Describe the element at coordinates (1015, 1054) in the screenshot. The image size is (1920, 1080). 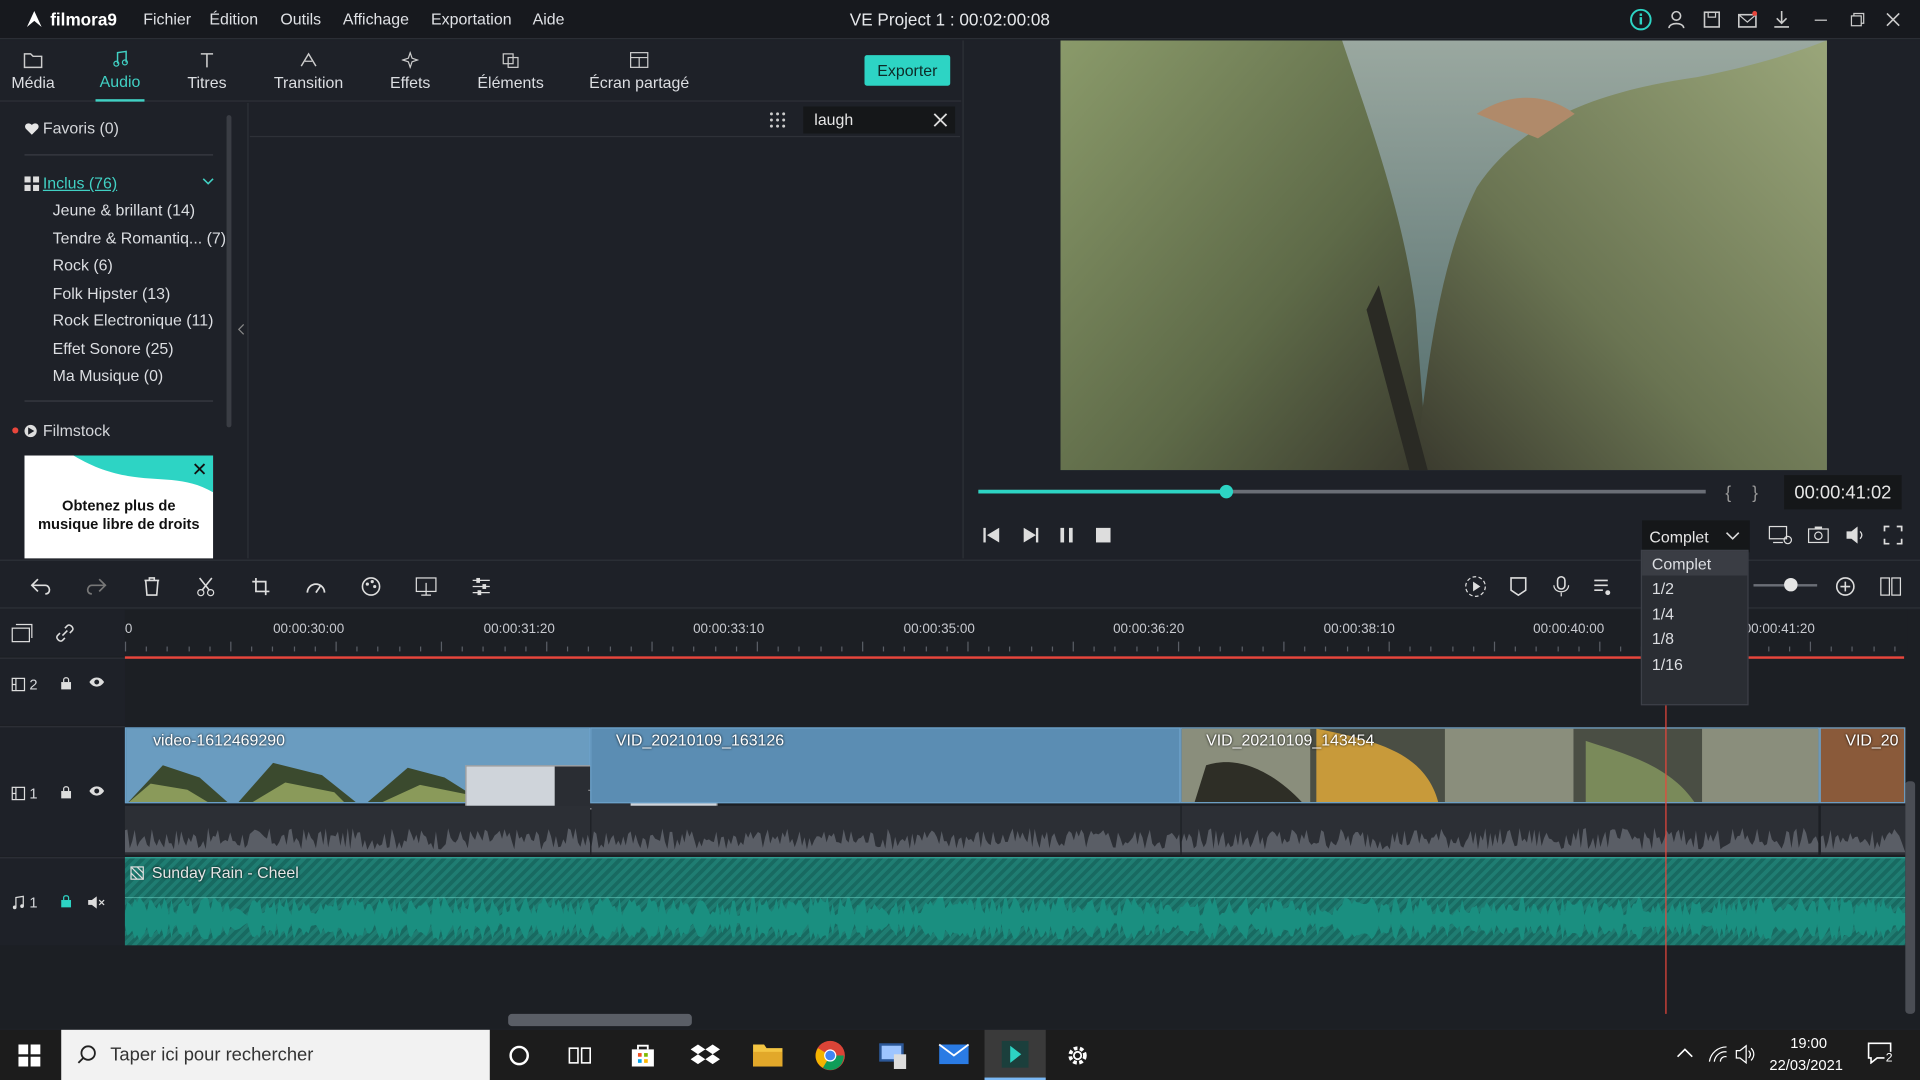
I see `filmora-taskbar-button` at that location.